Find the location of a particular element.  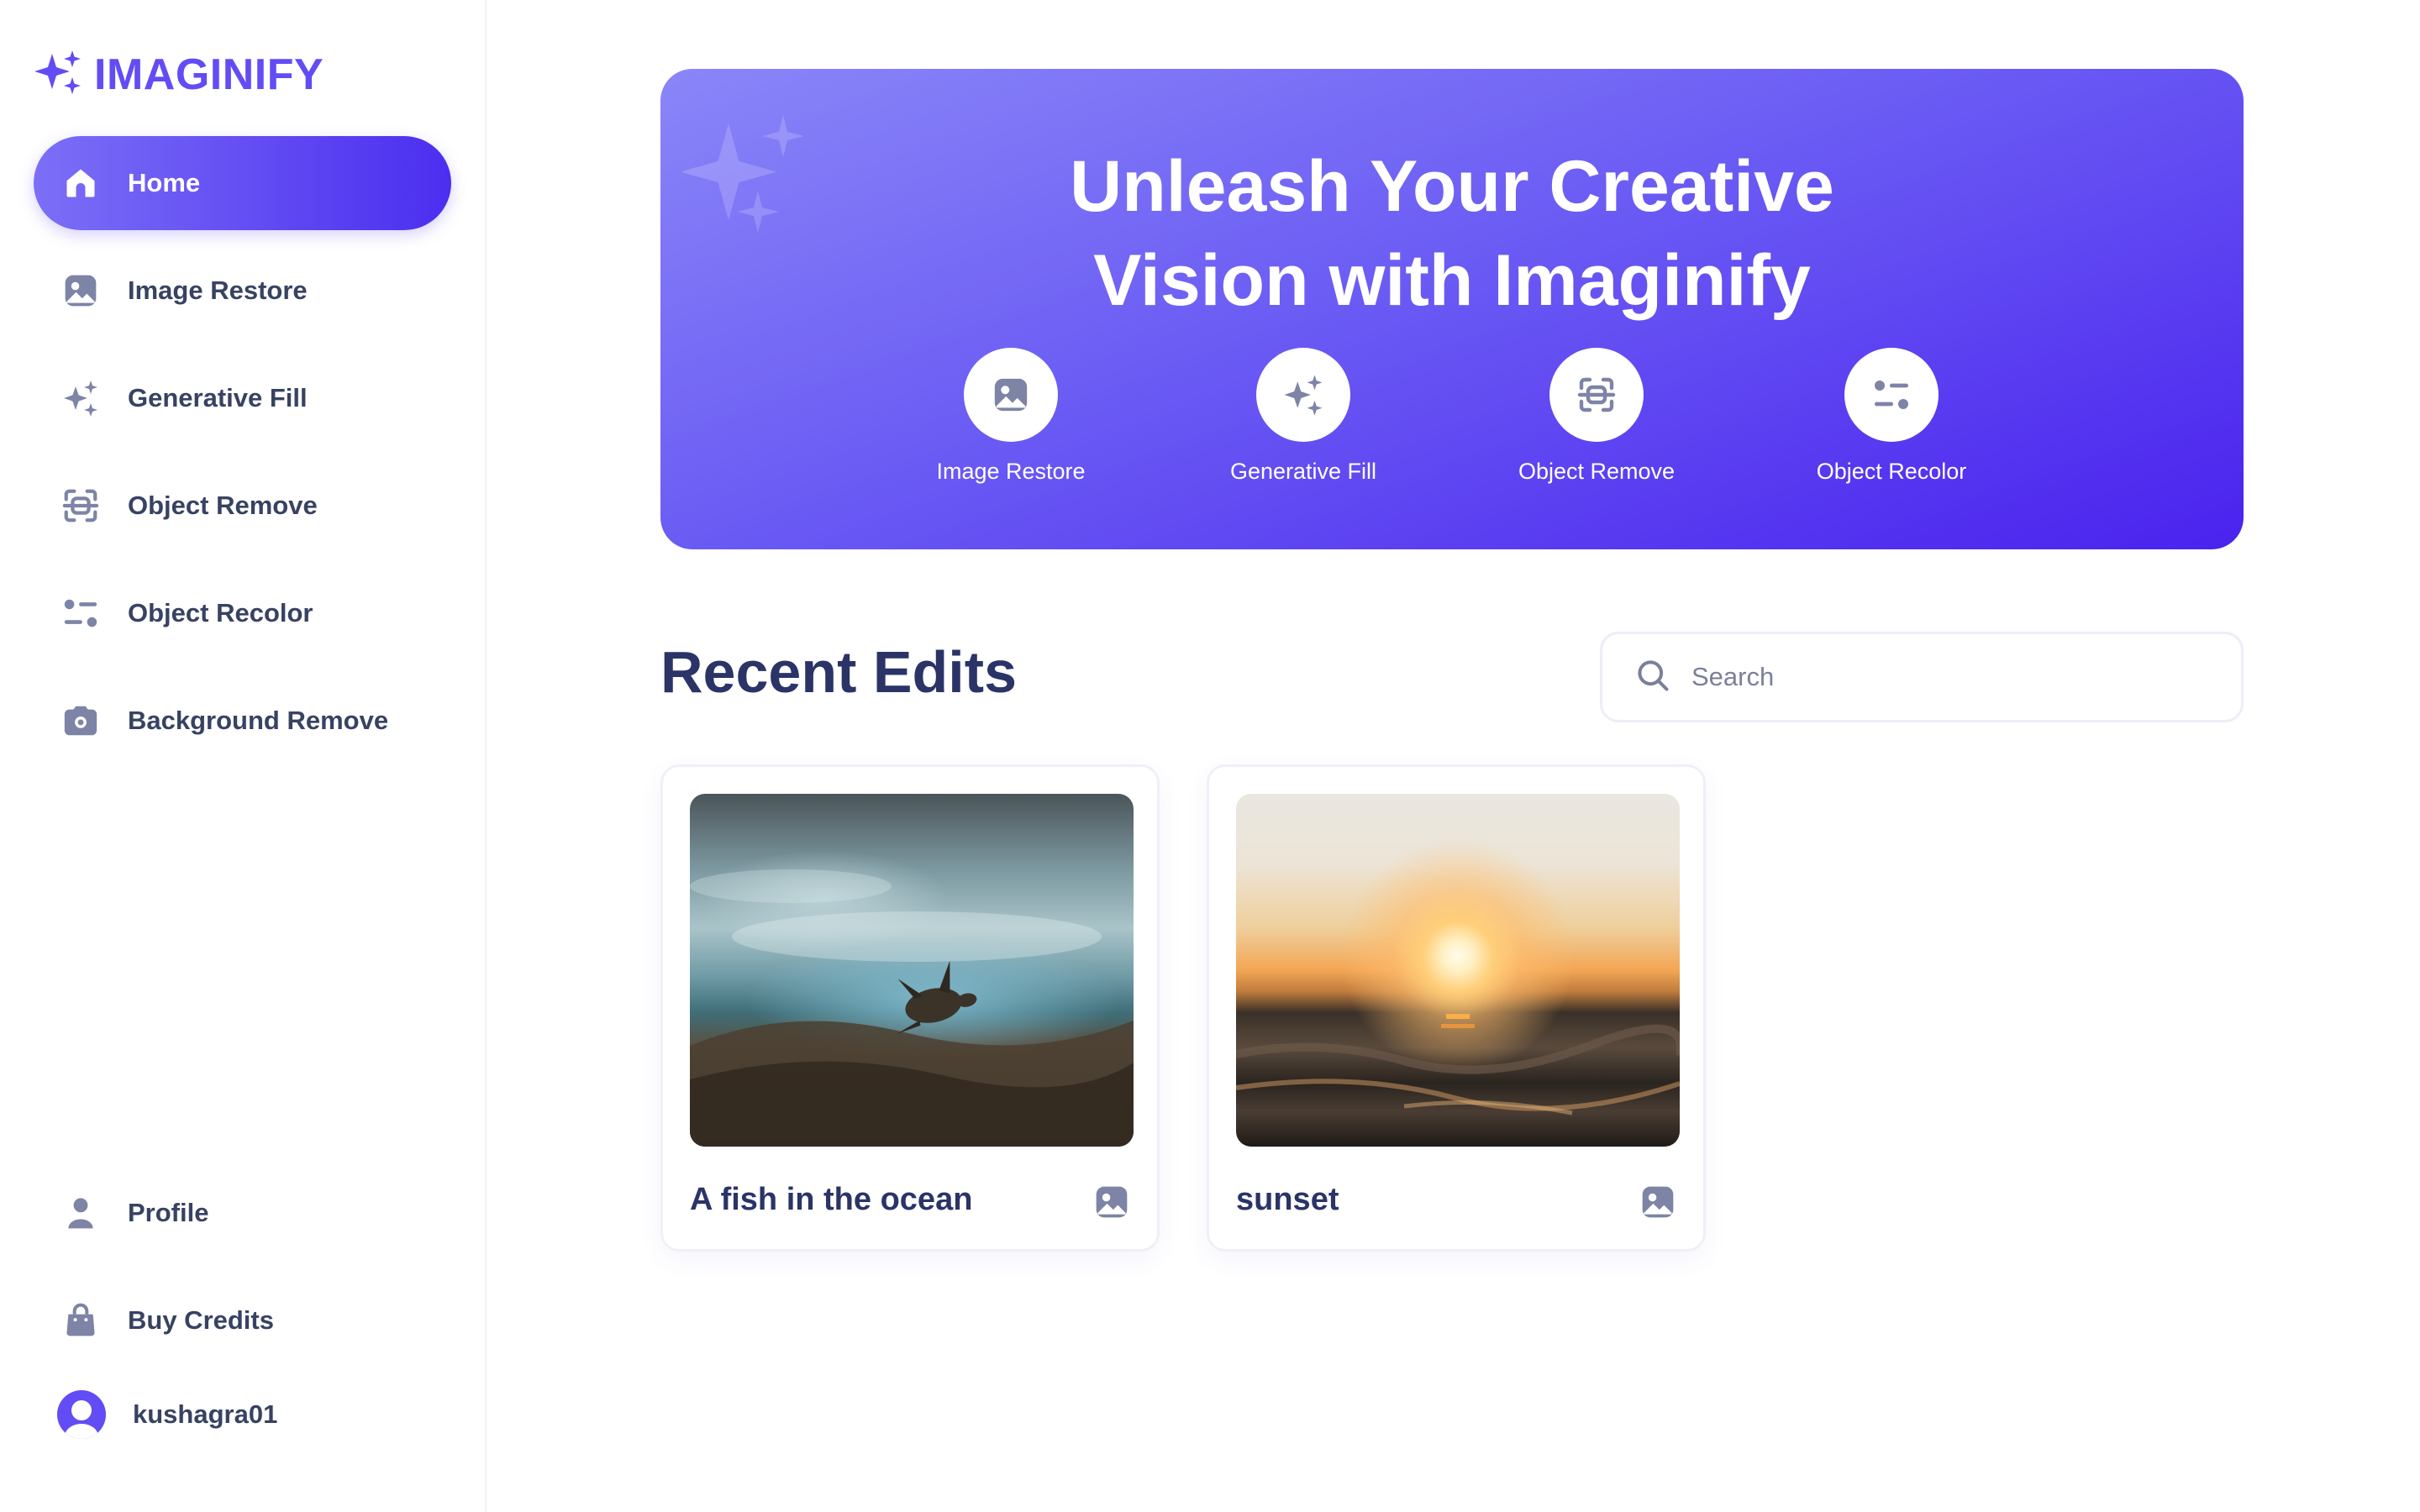

sidebar-item-label: Generative Fill is located at coordinates (218, 397).